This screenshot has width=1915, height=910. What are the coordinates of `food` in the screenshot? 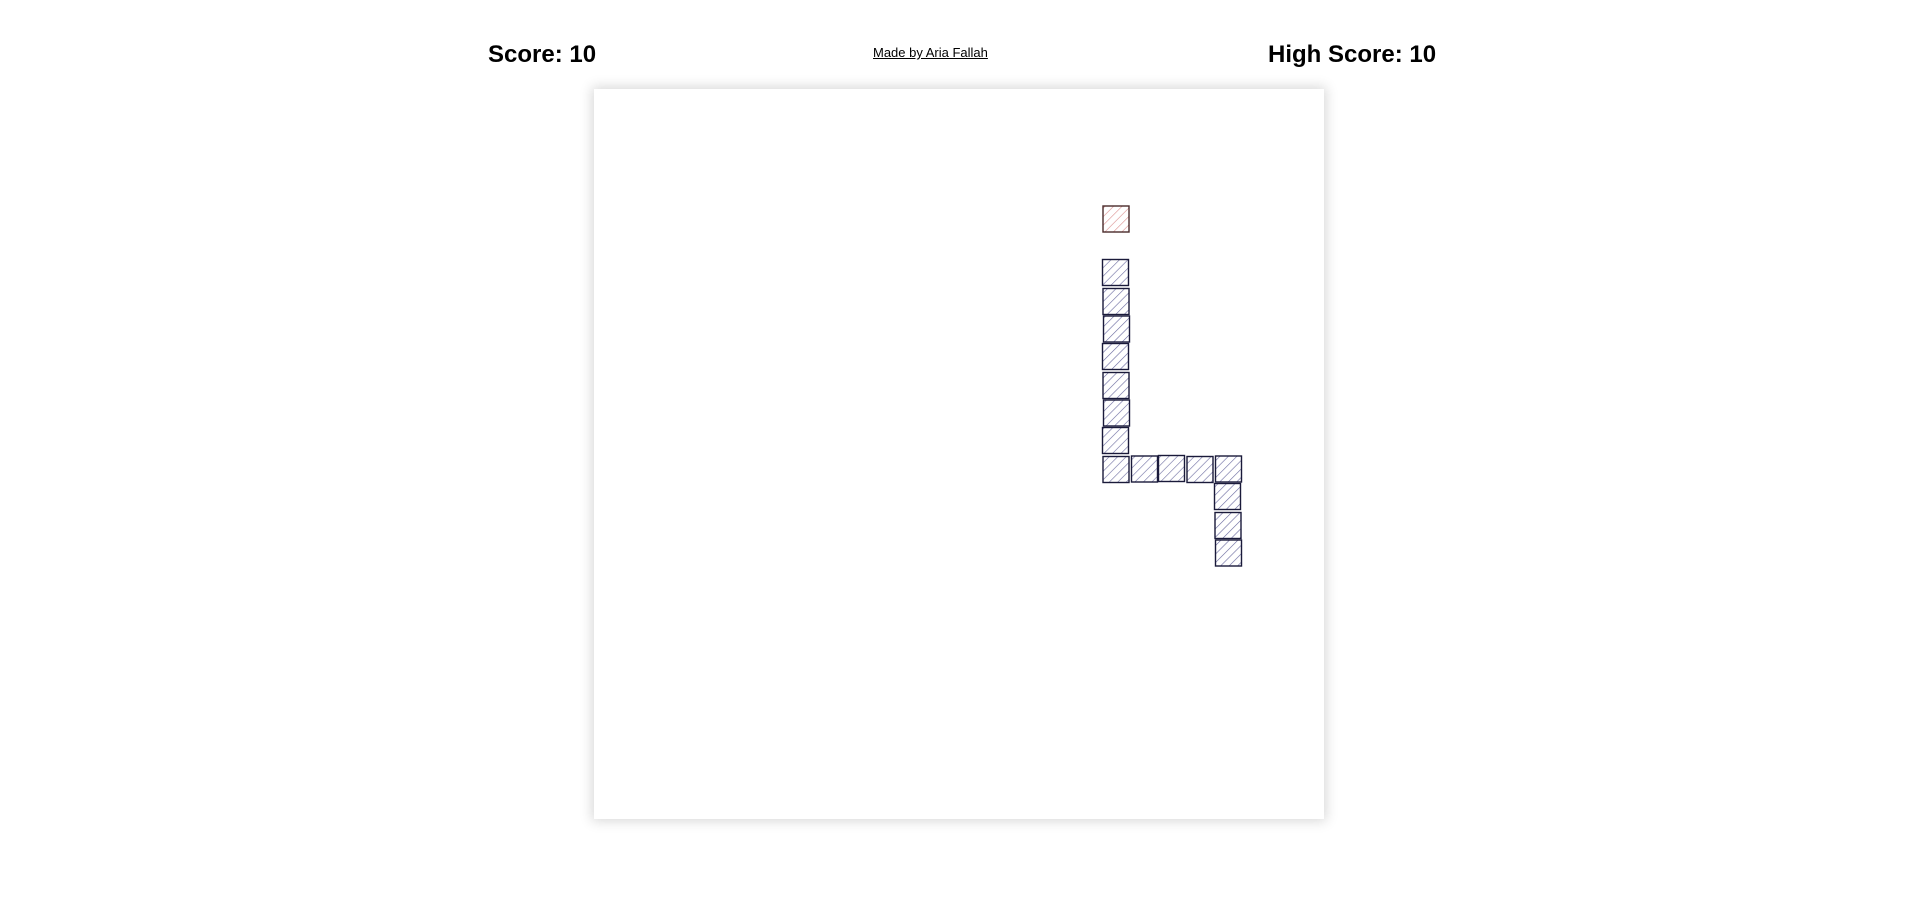 It's located at (1116, 219).